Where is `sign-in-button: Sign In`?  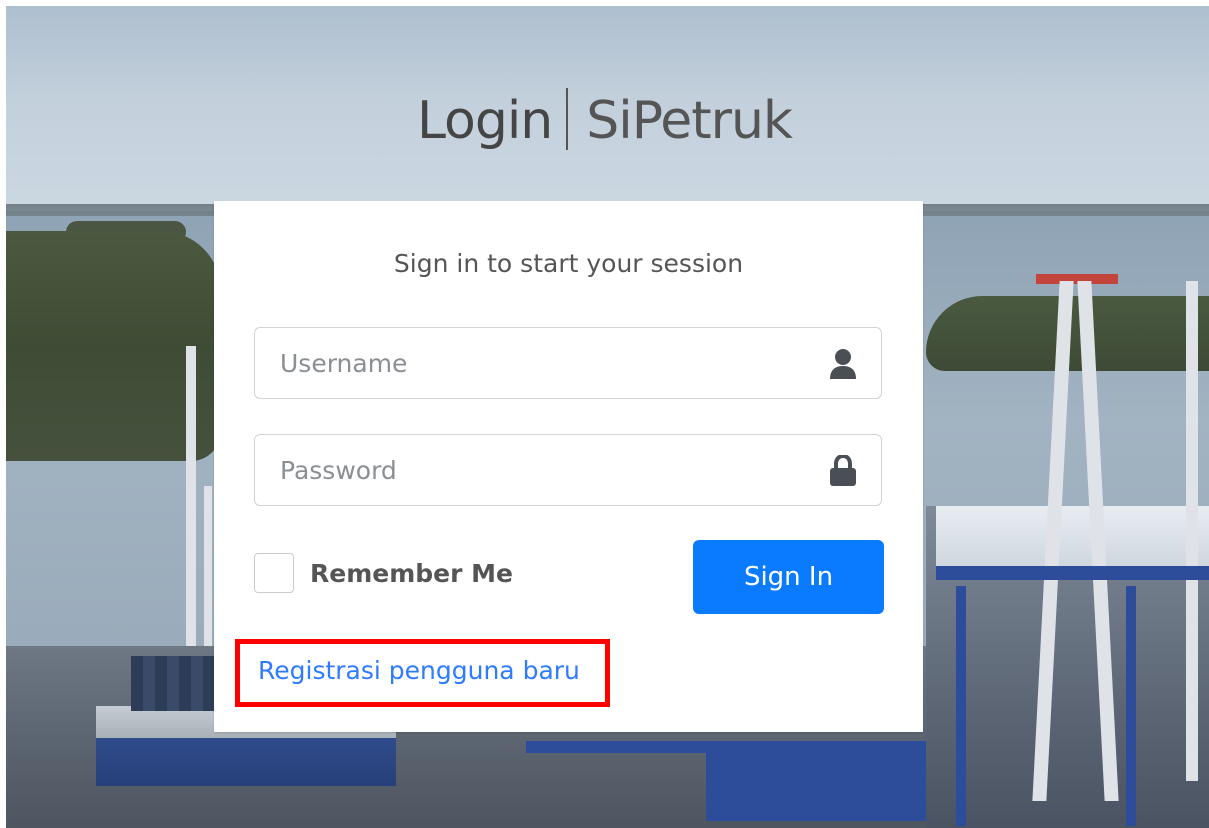
sign-in-button: Sign In is located at coordinates (788, 577).